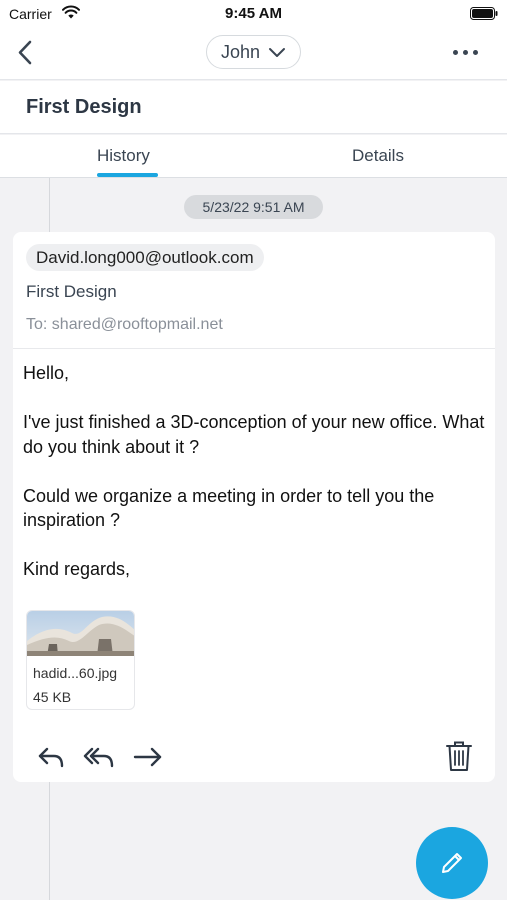 Image resolution: width=507 pixels, height=900 pixels. I want to click on chevron-down-icon, so click(277, 52).